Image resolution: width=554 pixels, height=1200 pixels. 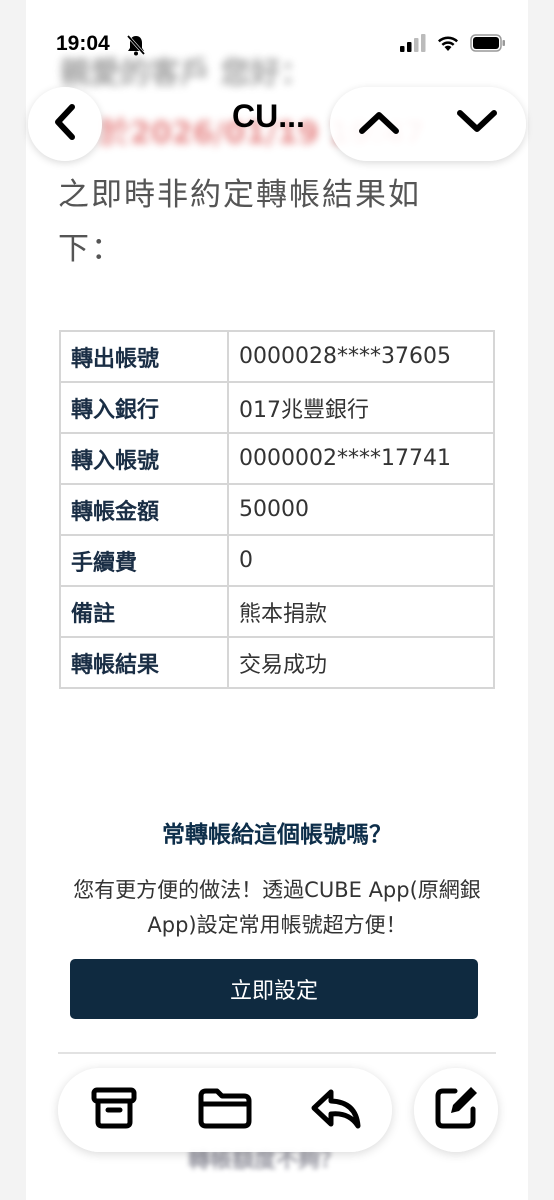 What do you see at coordinates (361, 407) in the screenshot?
I see `row-value: 017兆豐銀行` at bounding box center [361, 407].